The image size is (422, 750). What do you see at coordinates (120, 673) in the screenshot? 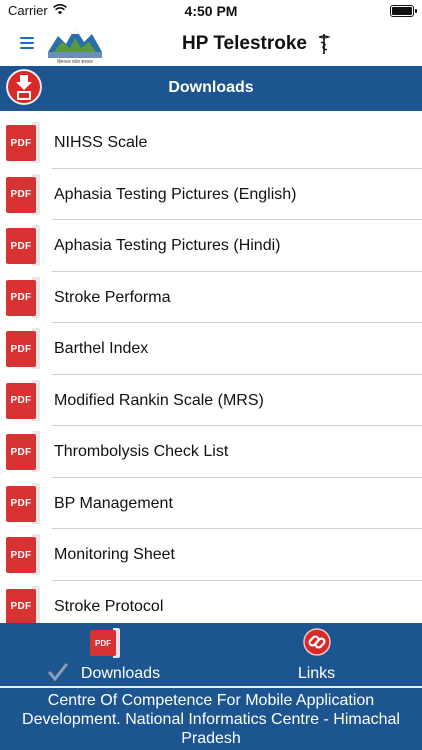
I see `tab-downloads-label: Downloads` at bounding box center [120, 673].